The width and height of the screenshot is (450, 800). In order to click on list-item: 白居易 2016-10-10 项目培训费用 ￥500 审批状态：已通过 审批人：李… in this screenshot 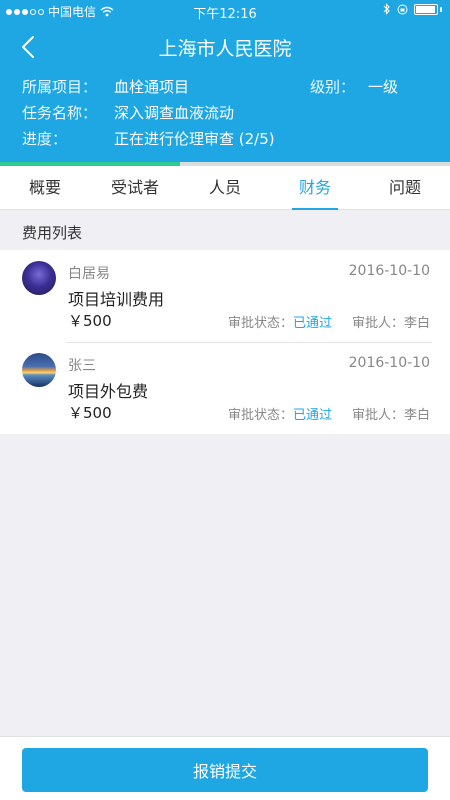, I will do `click(225, 296)`.